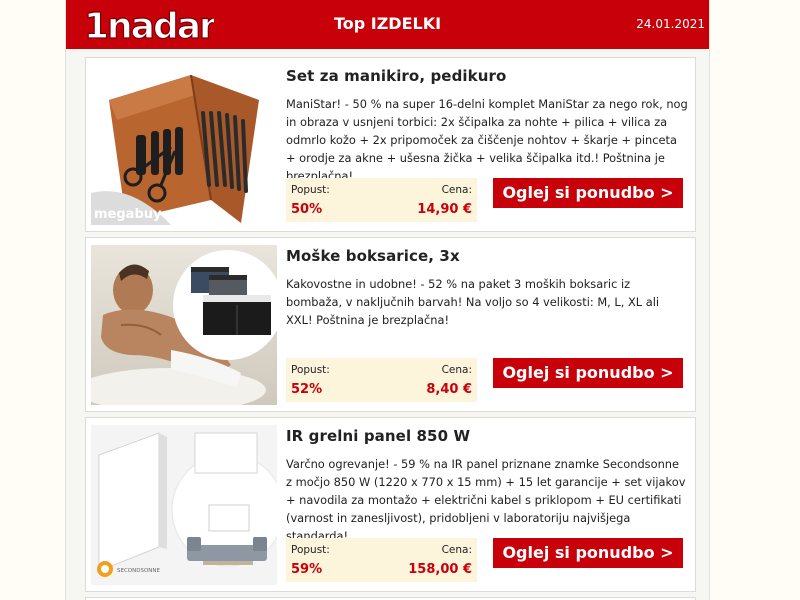 This screenshot has width=800, height=600. What do you see at coordinates (396, 76) in the screenshot?
I see `product-title: Set za manikiro, pedikuro` at bounding box center [396, 76].